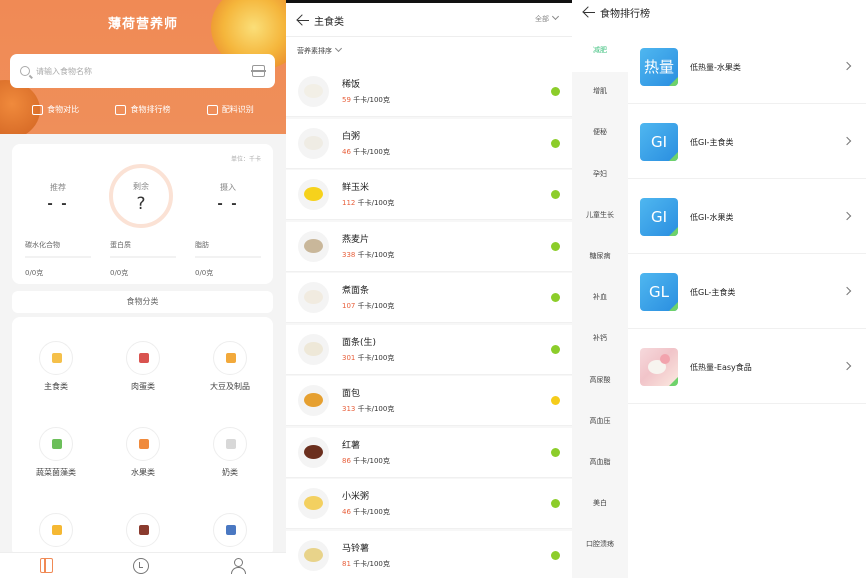 The height and width of the screenshot is (578, 866). What do you see at coordinates (258, 71) in the screenshot?
I see `scan-icon` at bounding box center [258, 71].